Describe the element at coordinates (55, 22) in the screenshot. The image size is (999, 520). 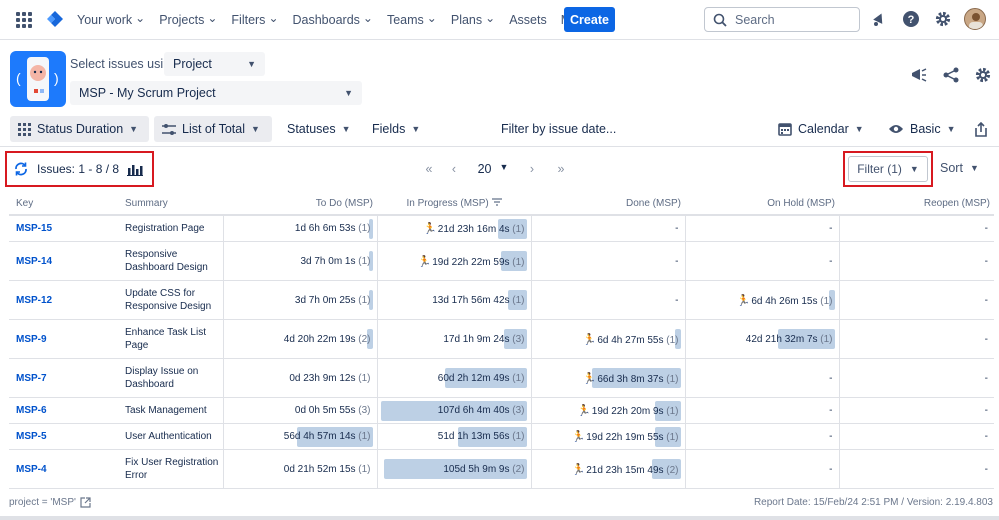
I see `jira-logo-icon` at that location.